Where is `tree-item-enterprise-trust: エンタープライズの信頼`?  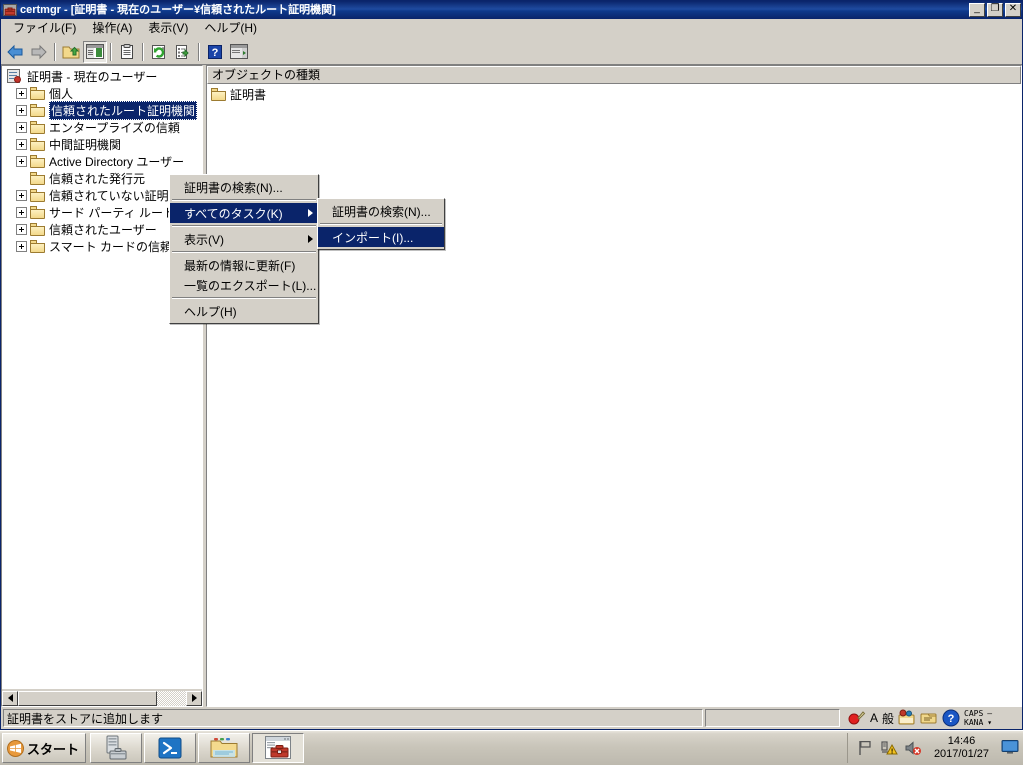 tree-item-enterprise-trust: エンタープライズの信頼 is located at coordinates (102, 127).